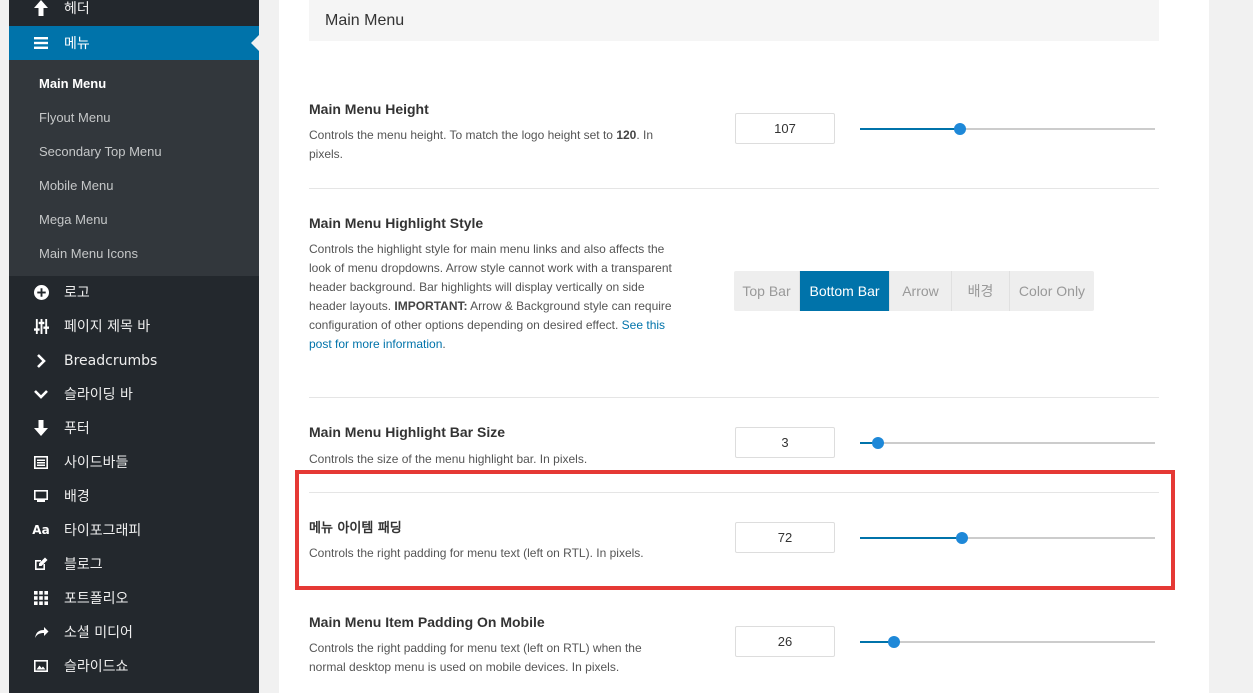  I want to click on option-title-item-padding: 메뉴 아이템 패딩, so click(355, 528).